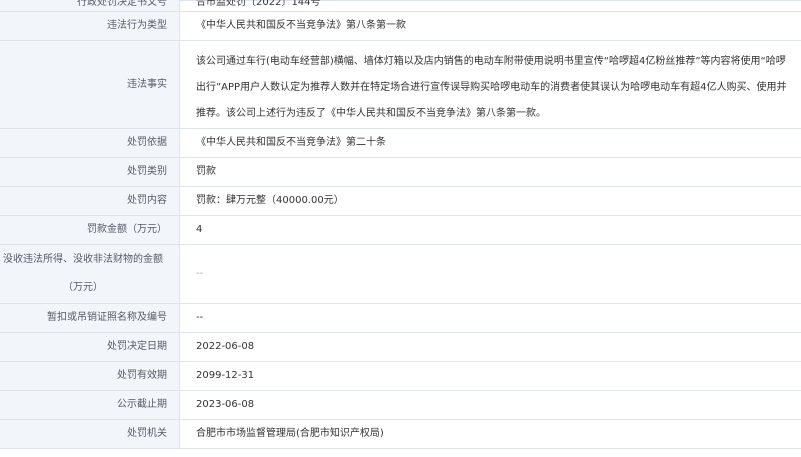  I want to click on row-value: 4, so click(199, 229).